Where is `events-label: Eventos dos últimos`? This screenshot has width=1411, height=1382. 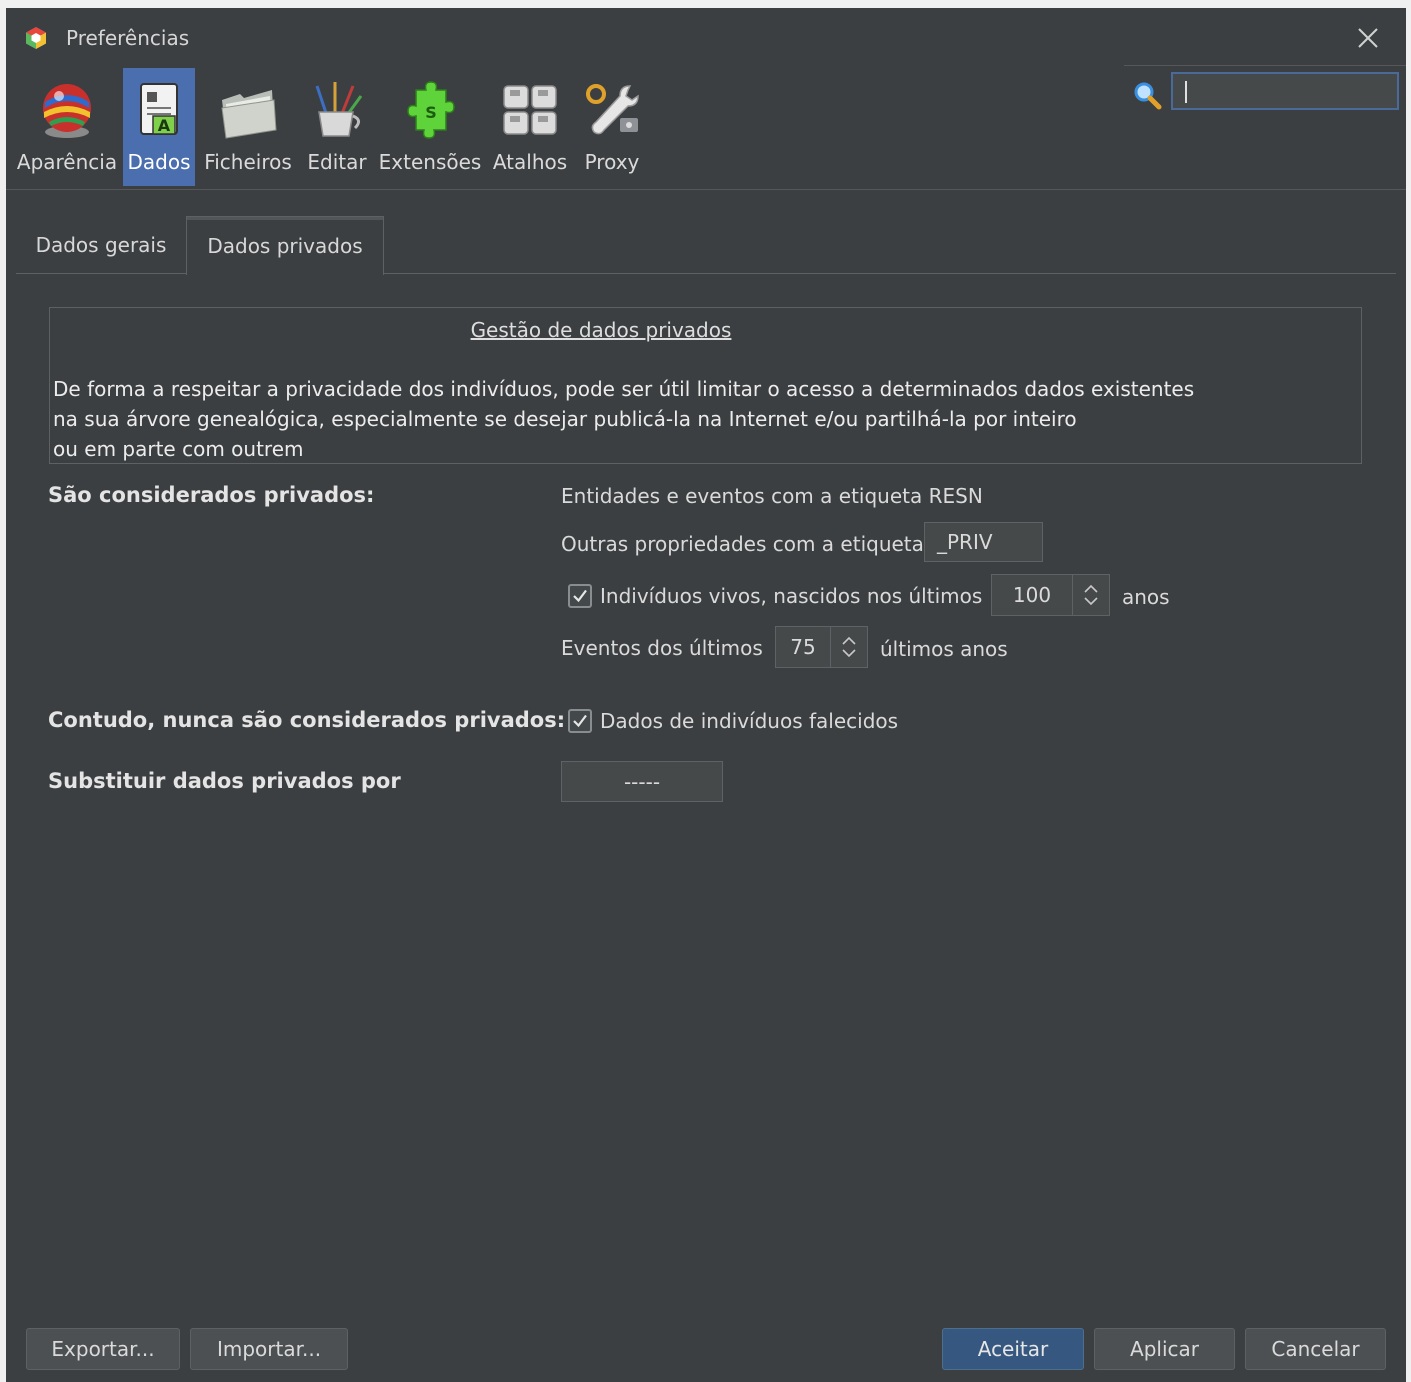
events-label: Eventos dos últimos is located at coordinates (662, 648).